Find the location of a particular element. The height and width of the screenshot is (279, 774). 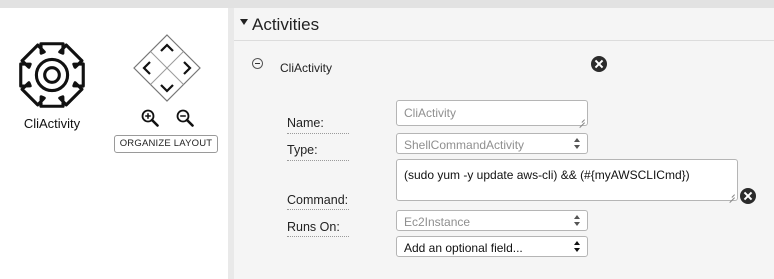

organize-layout-button: ORGANIZE LAYOUT is located at coordinates (166, 144).